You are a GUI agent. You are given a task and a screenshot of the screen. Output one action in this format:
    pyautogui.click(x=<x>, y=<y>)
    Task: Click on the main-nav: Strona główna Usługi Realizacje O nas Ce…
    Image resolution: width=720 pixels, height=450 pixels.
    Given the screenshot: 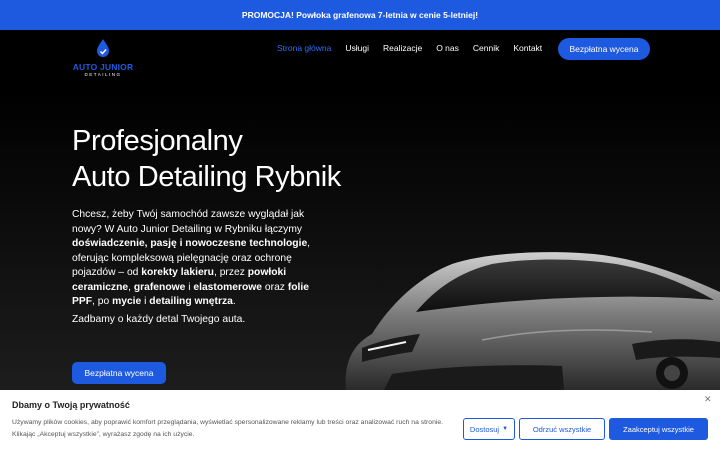 What is the action you would take?
    pyautogui.click(x=416, y=48)
    